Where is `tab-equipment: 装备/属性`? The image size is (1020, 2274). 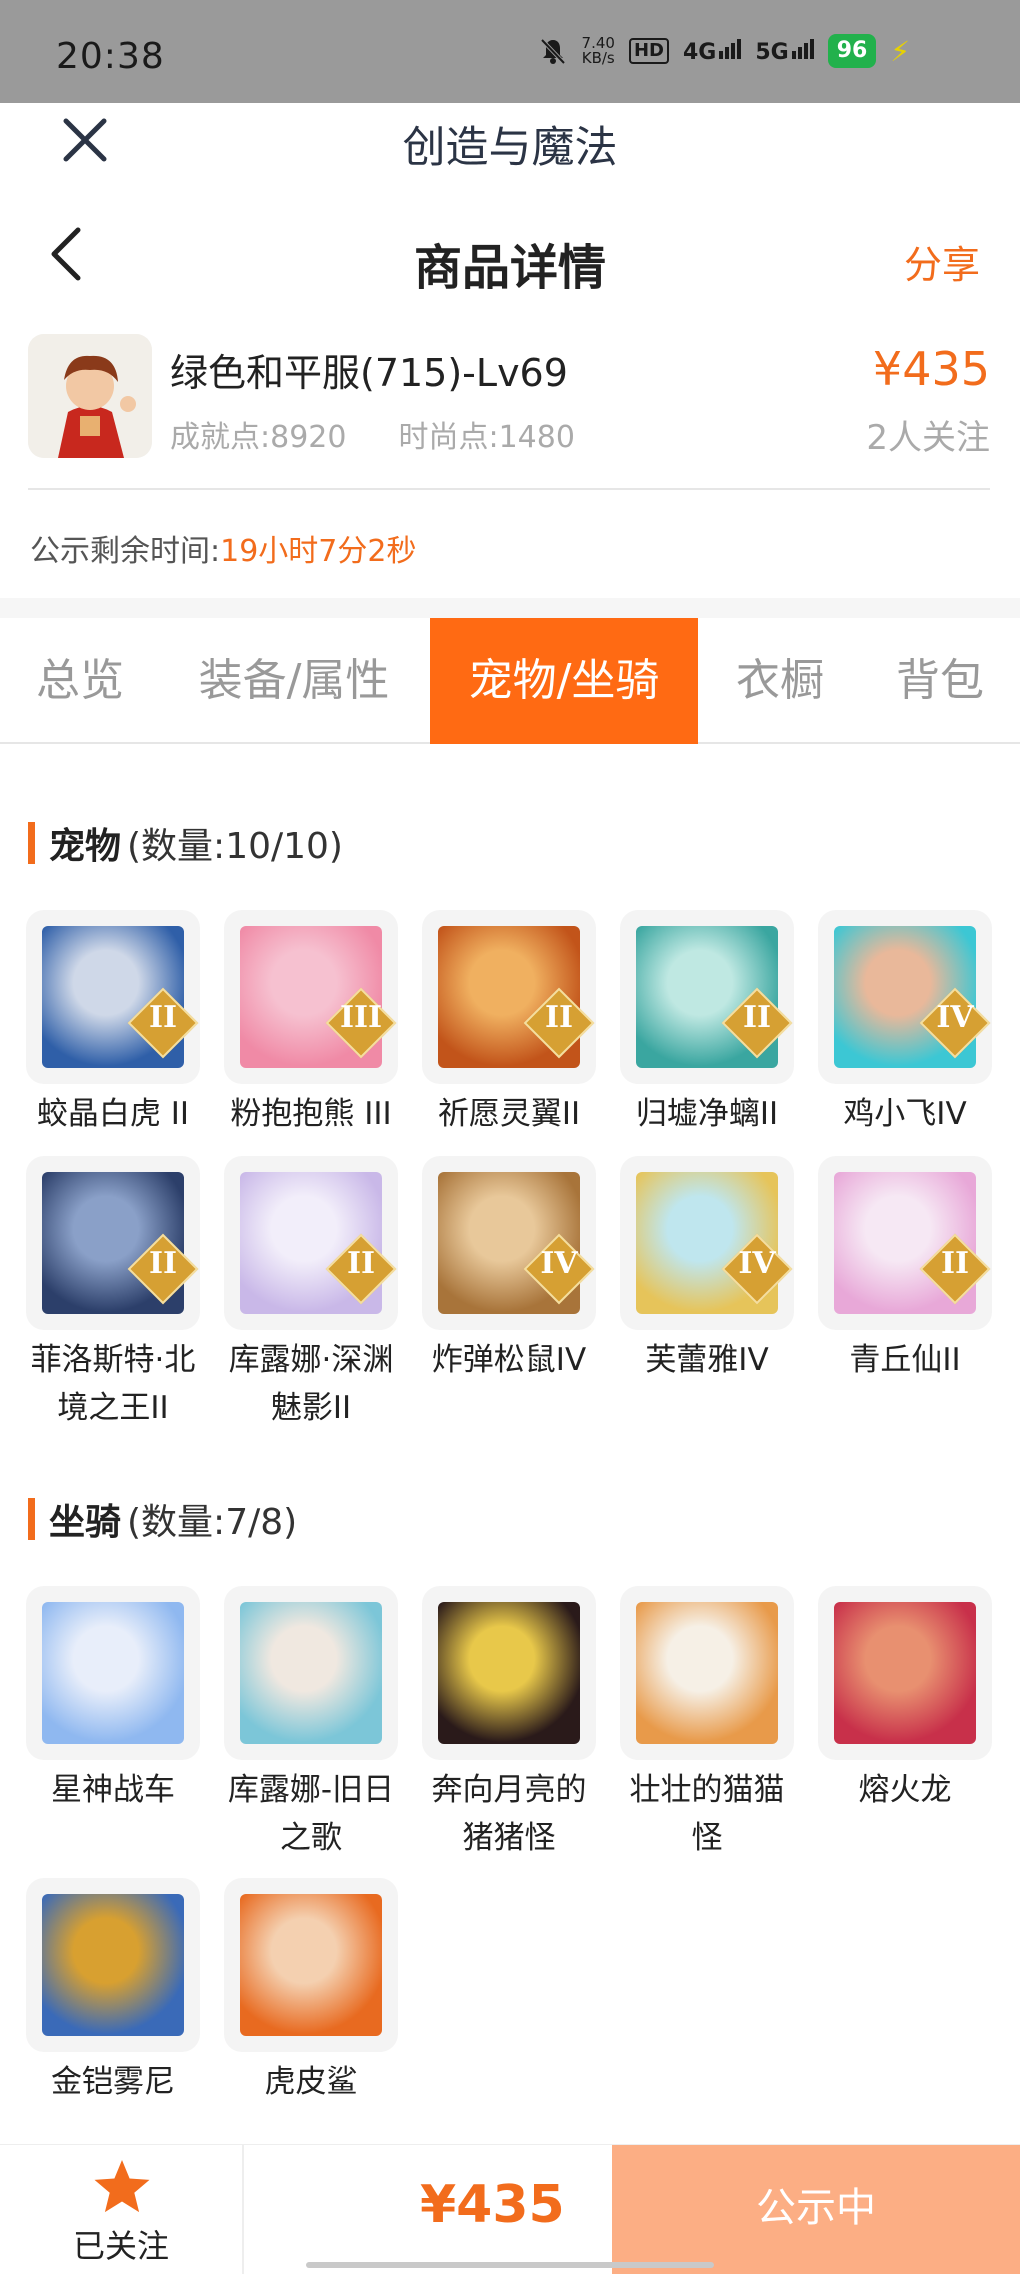
tab-equipment: 装备/属性 is located at coordinates (294, 681).